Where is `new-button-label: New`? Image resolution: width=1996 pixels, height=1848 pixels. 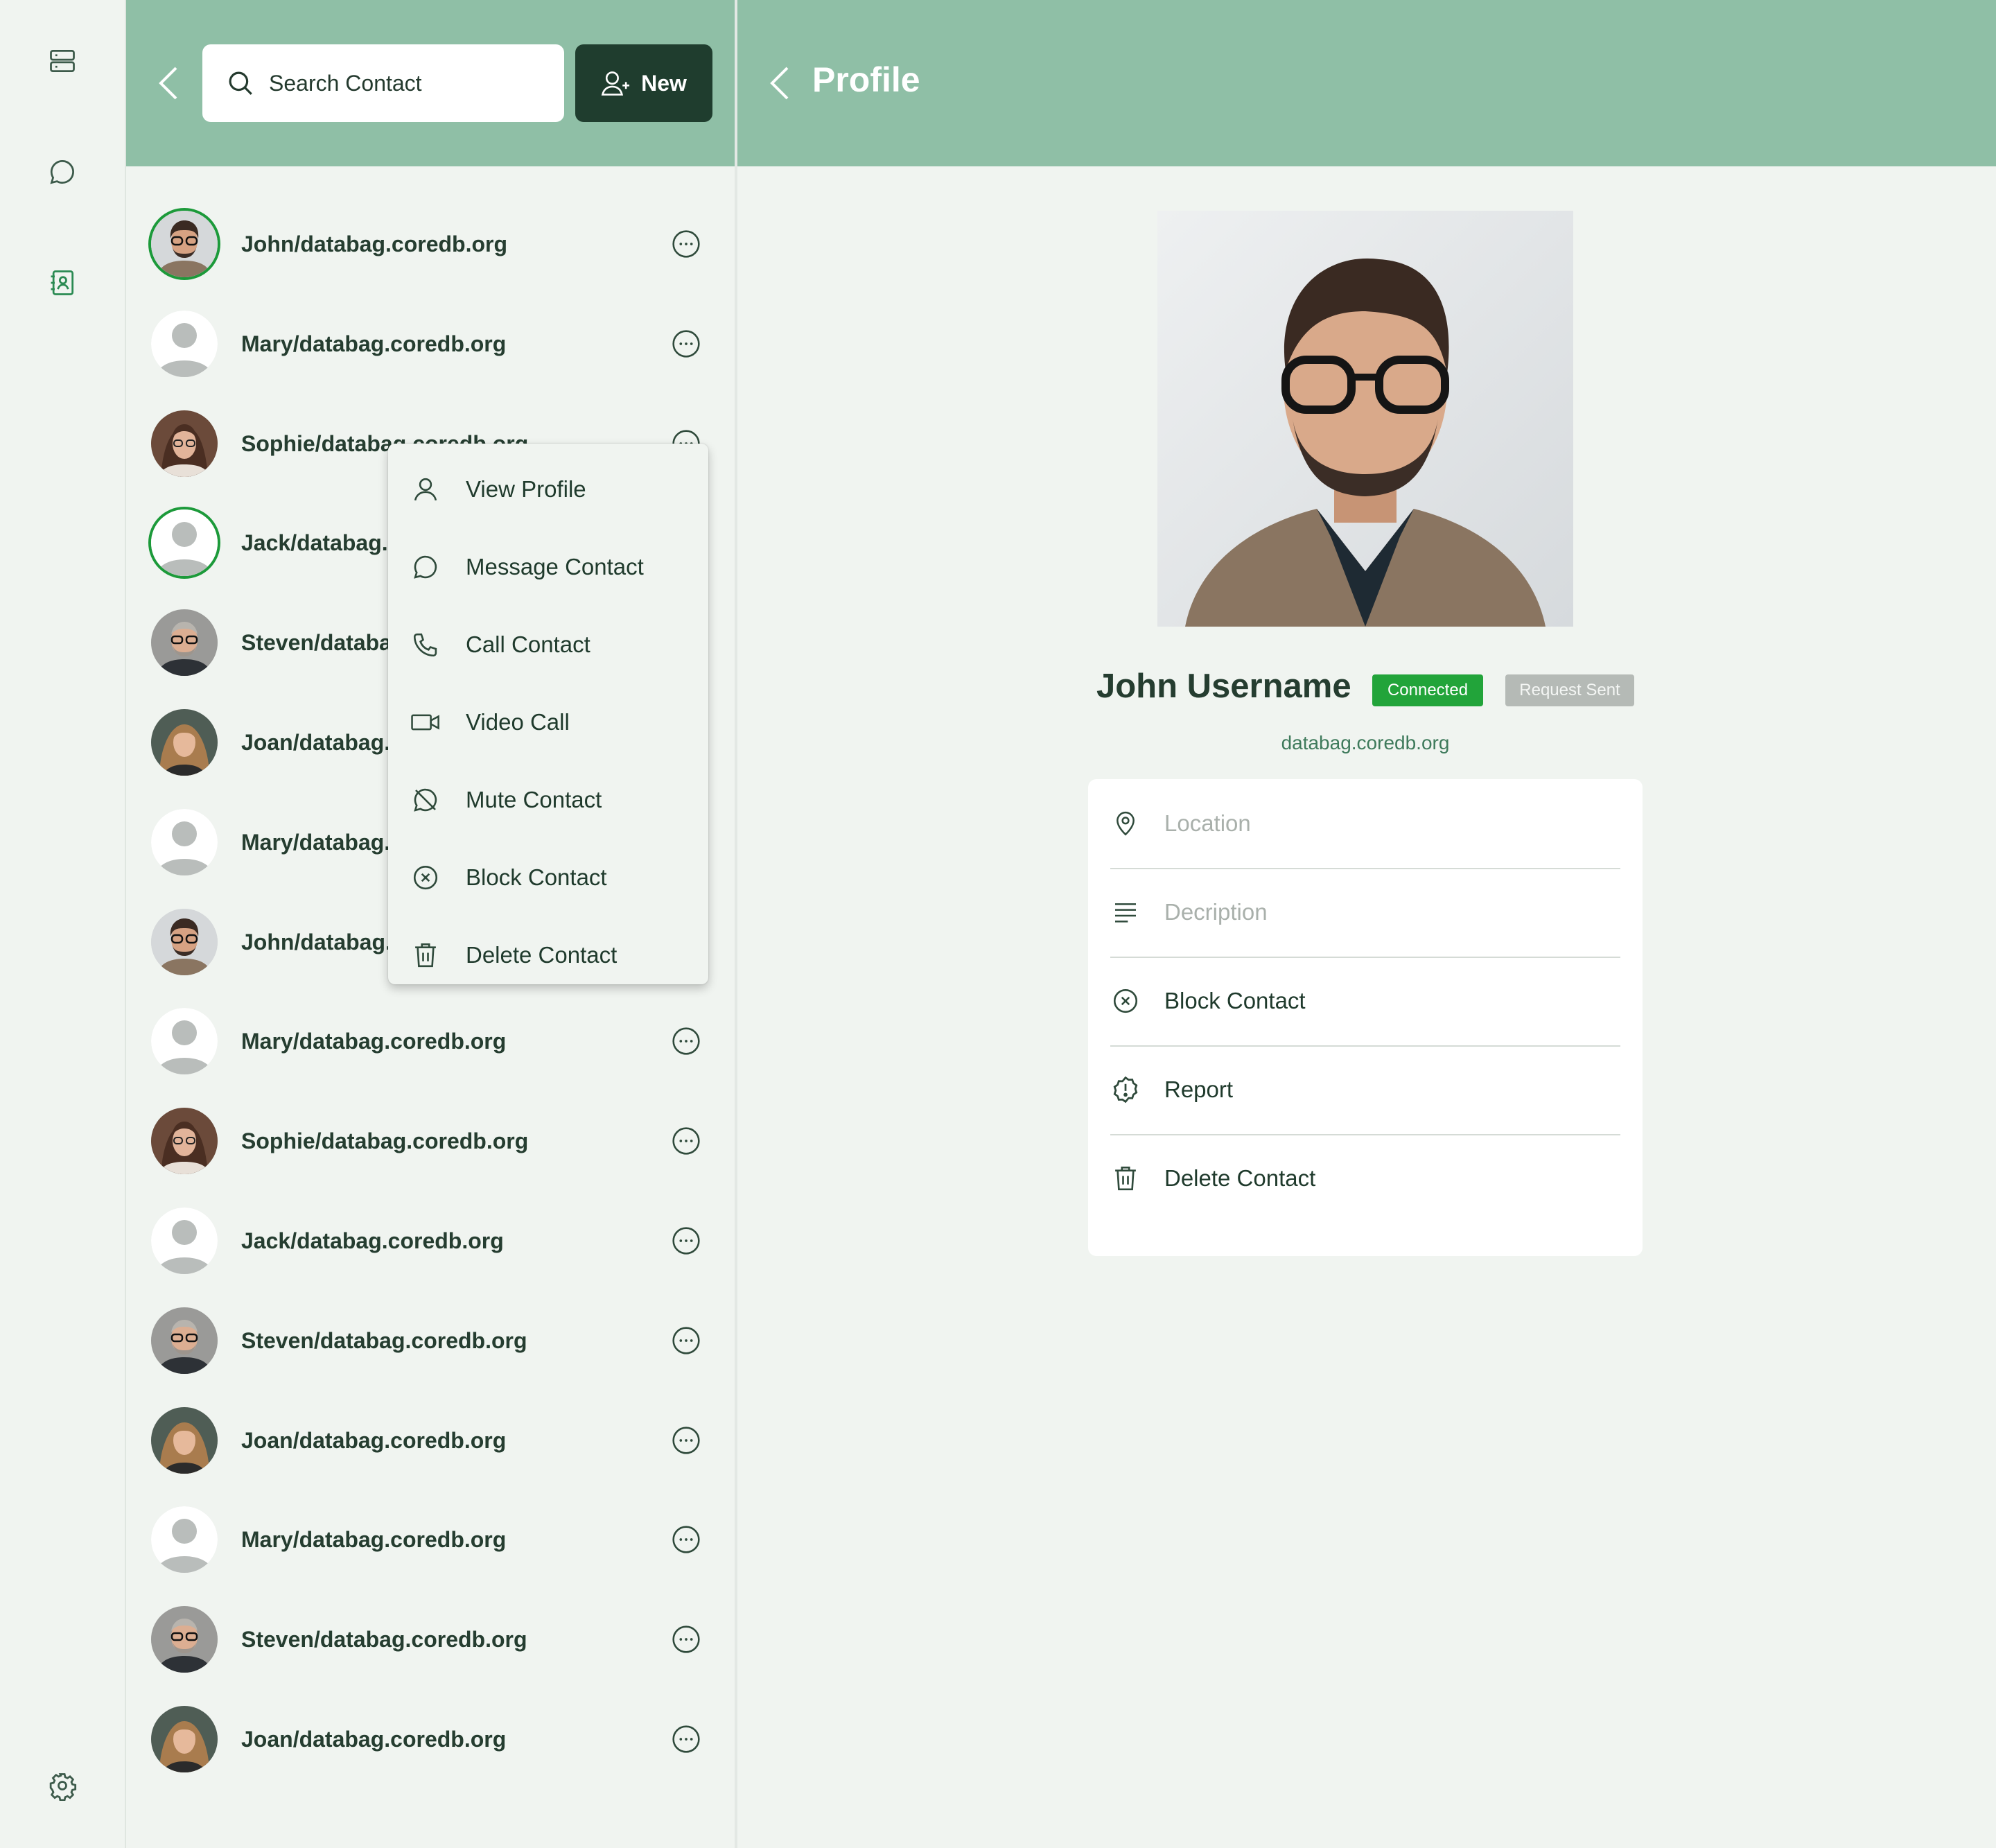 new-button-label: New is located at coordinates (664, 83).